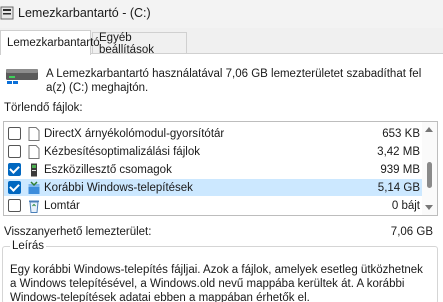 This screenshot has width=443, height=302. What do you see at coordinates (429, 207) in the screenshot?
I see `scroll-down-arrow-icon` at bounding box center [429, 207].